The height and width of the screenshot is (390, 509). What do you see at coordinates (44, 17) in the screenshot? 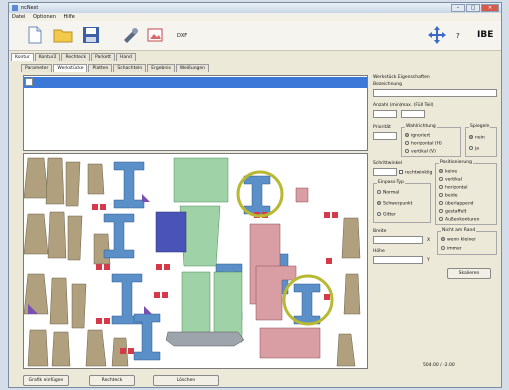
I see `menu-optionen: Optionen` at bounding box center [44, 17].